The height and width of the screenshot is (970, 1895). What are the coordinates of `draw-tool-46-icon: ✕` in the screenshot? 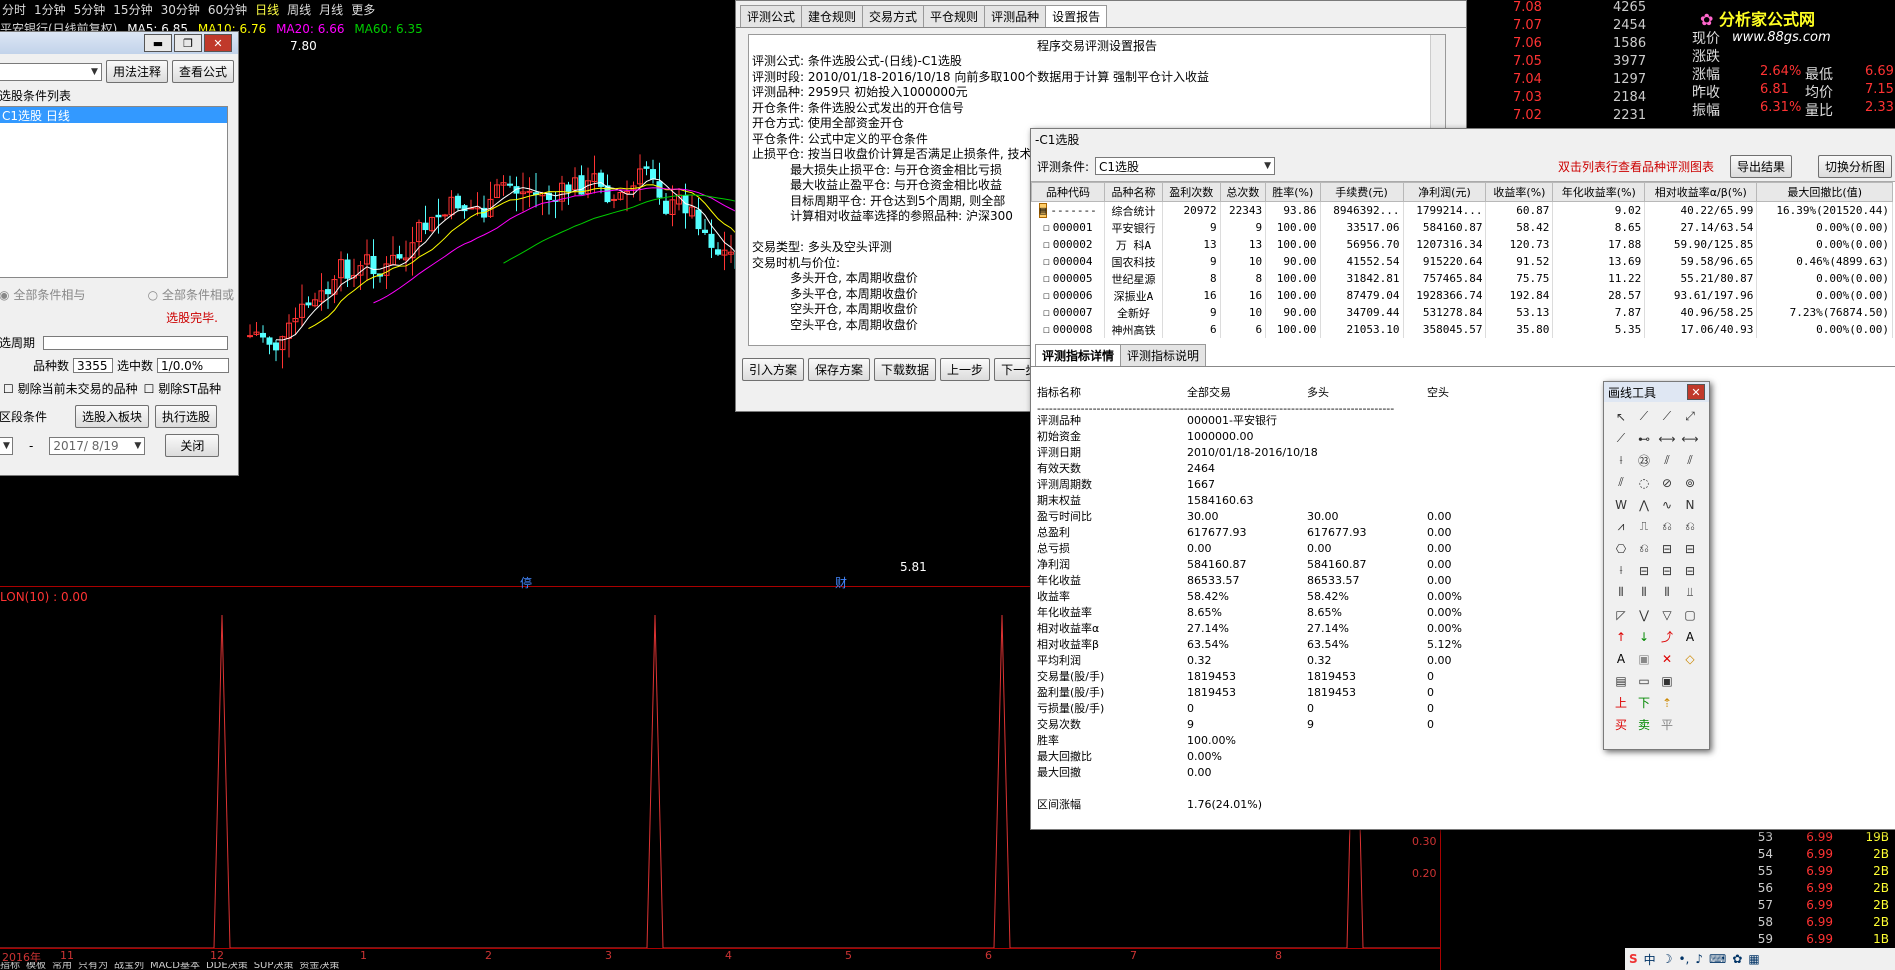 It's located at (1667, 658).